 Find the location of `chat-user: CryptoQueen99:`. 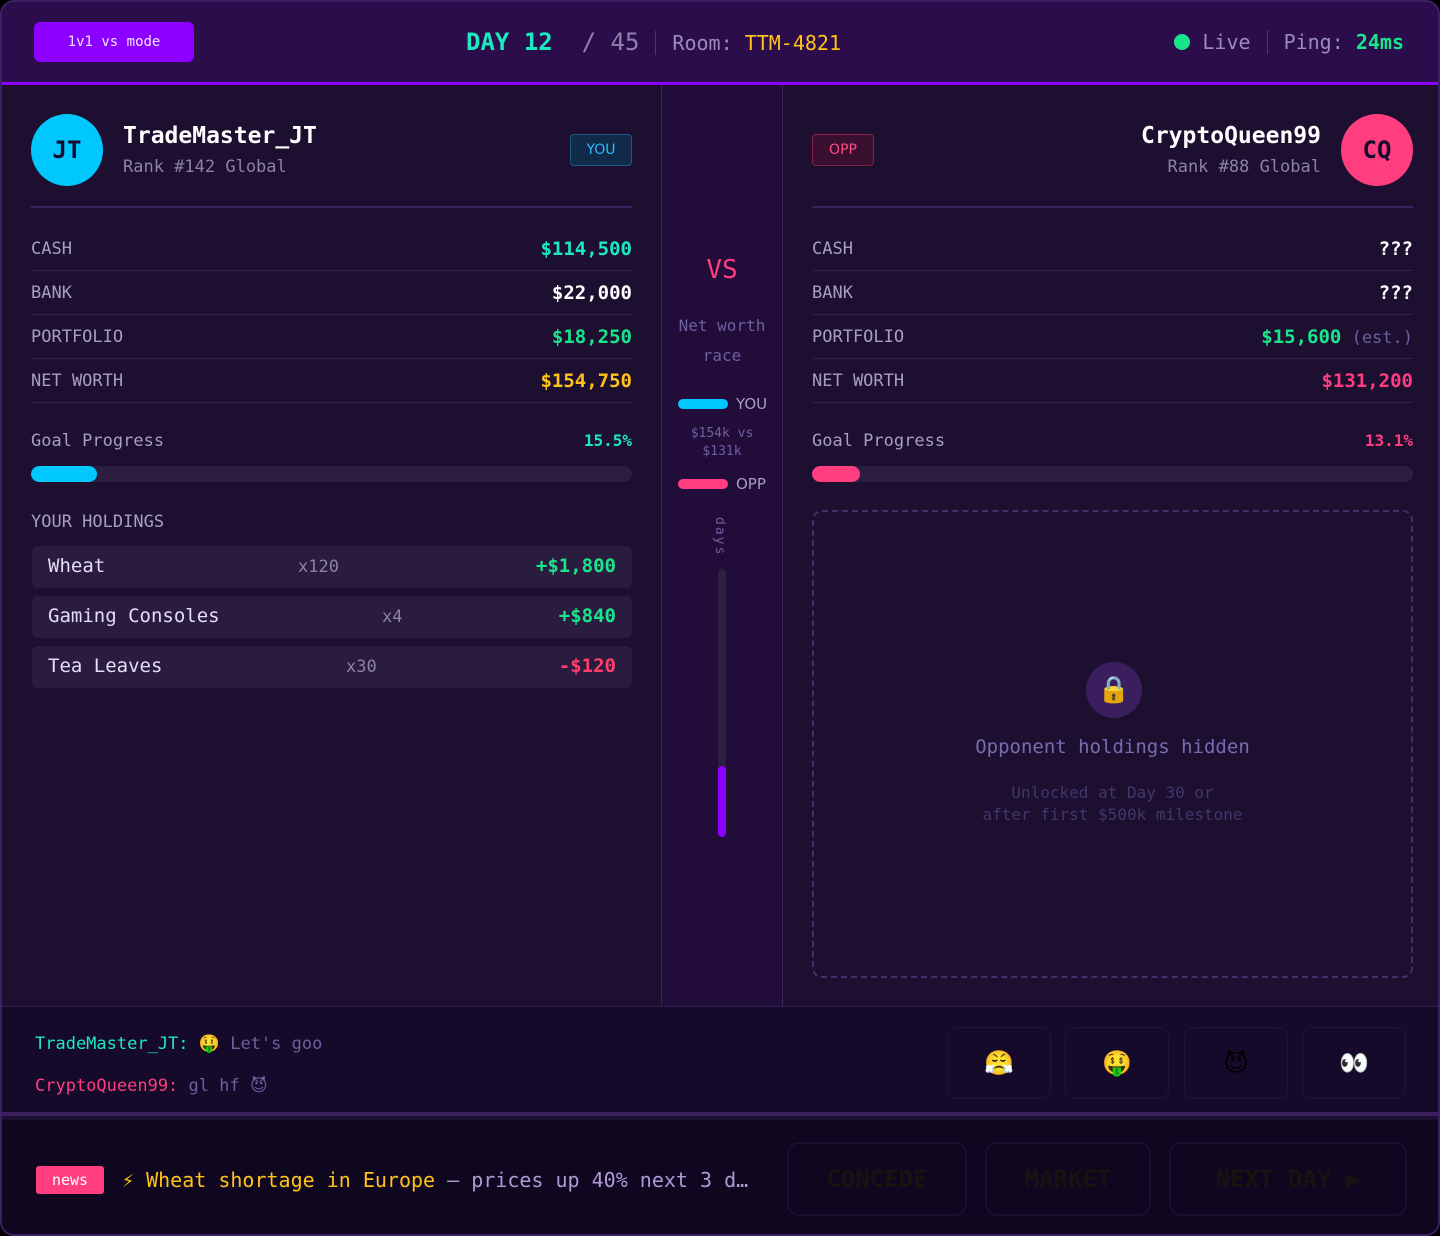

chat-user: CryptoQueen99: is located at coordinates (107, 1086).